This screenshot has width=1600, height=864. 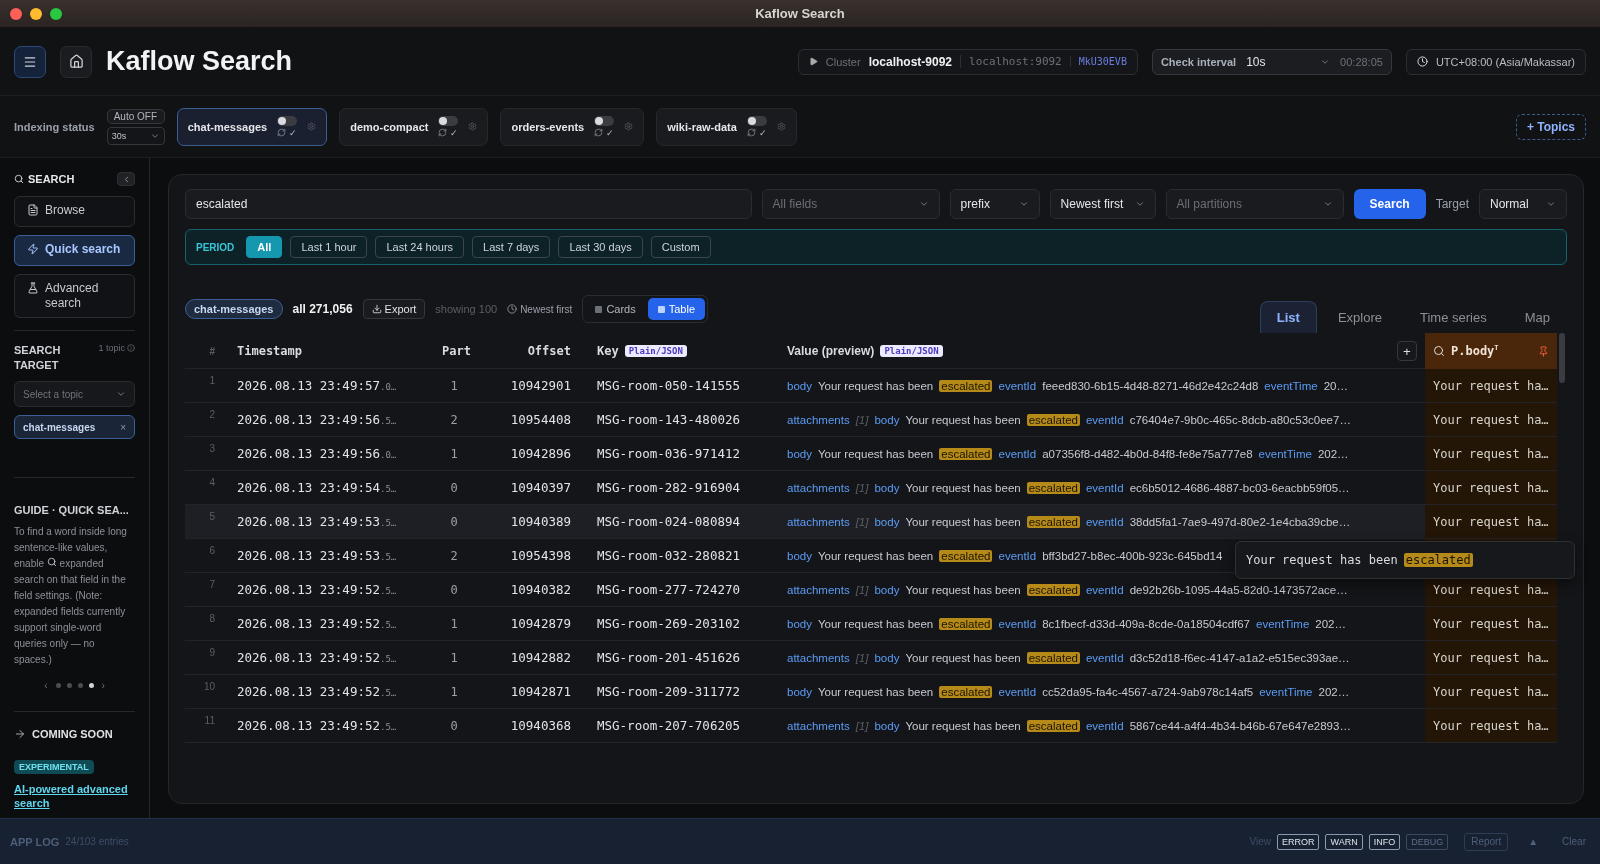 I want to click on topic-select: Select a topic, so click(x=74, y=394).